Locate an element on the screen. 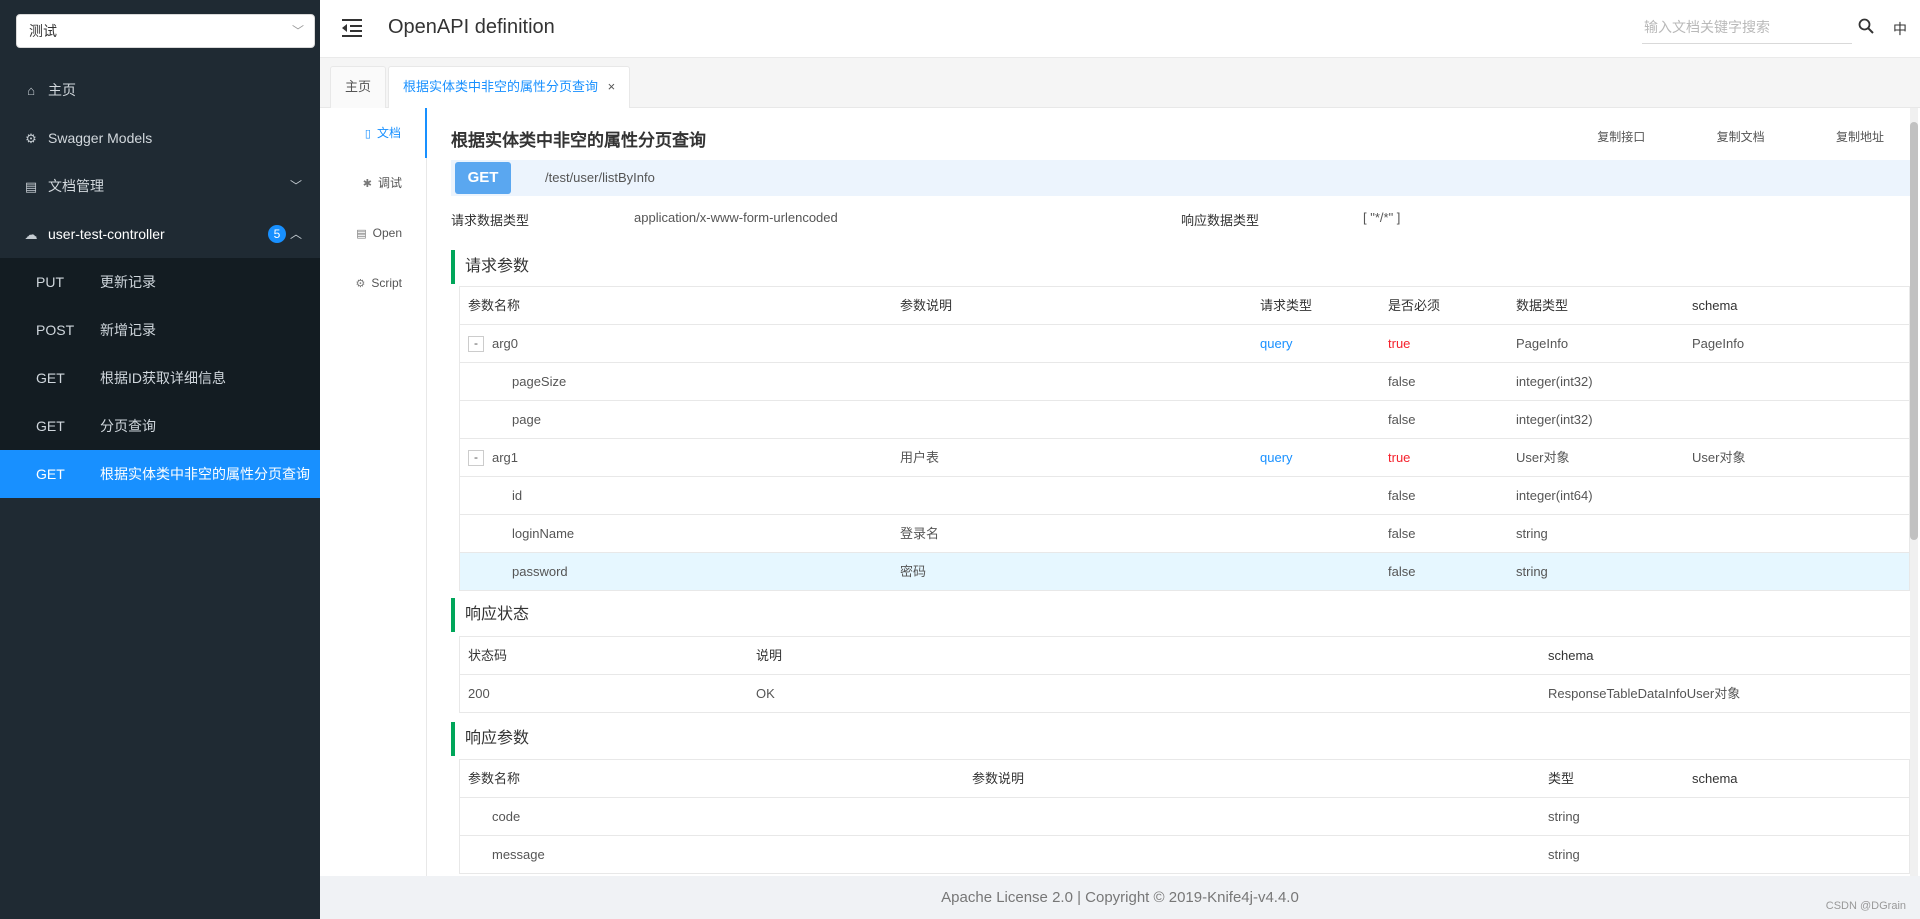  home-icon: ⌂ is located at coordinates (31, 90).